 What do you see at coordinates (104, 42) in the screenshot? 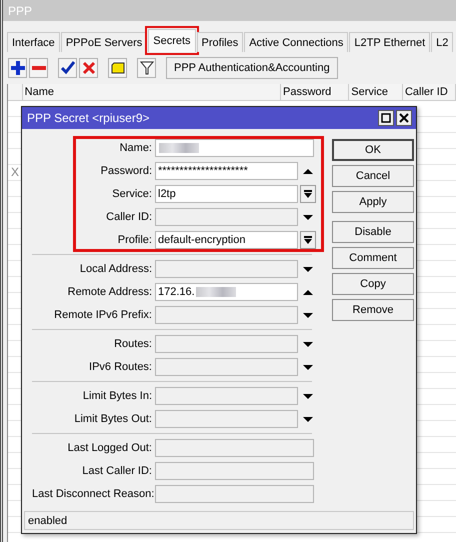
I see `tab: PPPoE Servers` at bounding box center [104, 42].